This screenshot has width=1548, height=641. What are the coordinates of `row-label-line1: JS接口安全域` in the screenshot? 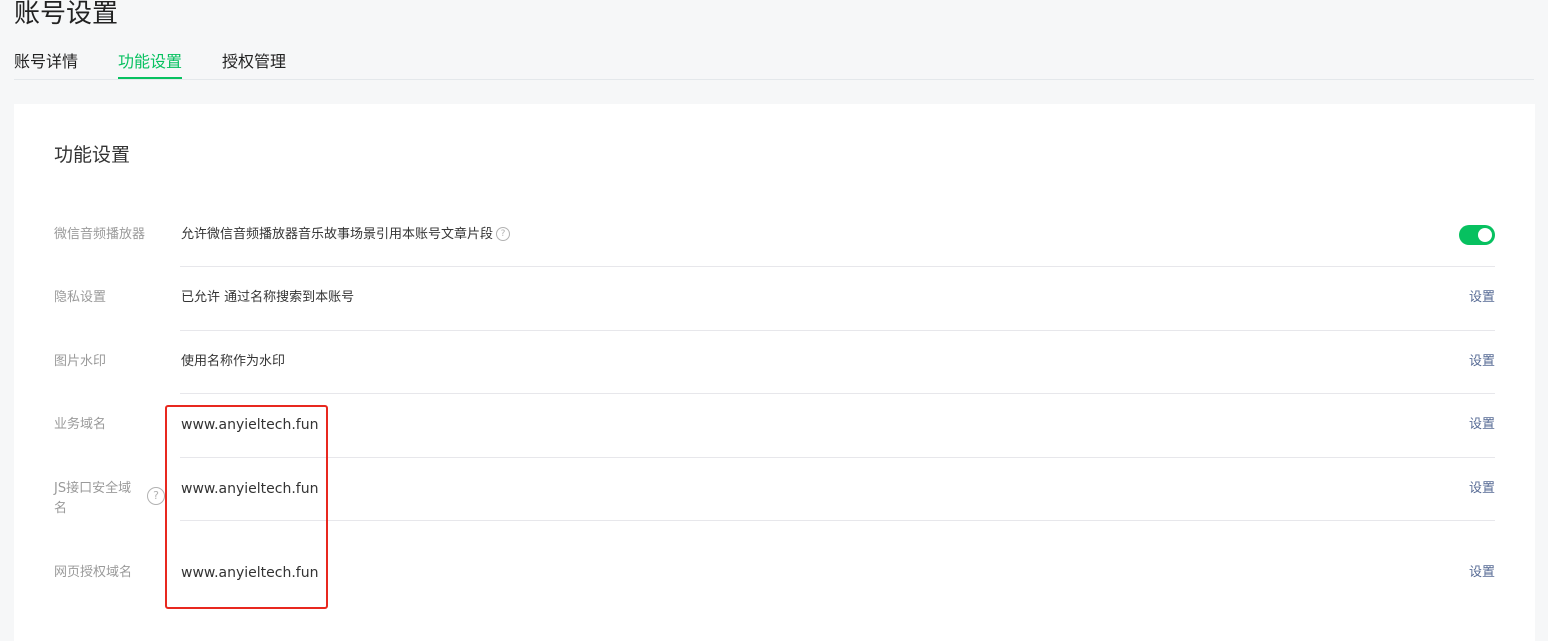 It's located at (93, 488).